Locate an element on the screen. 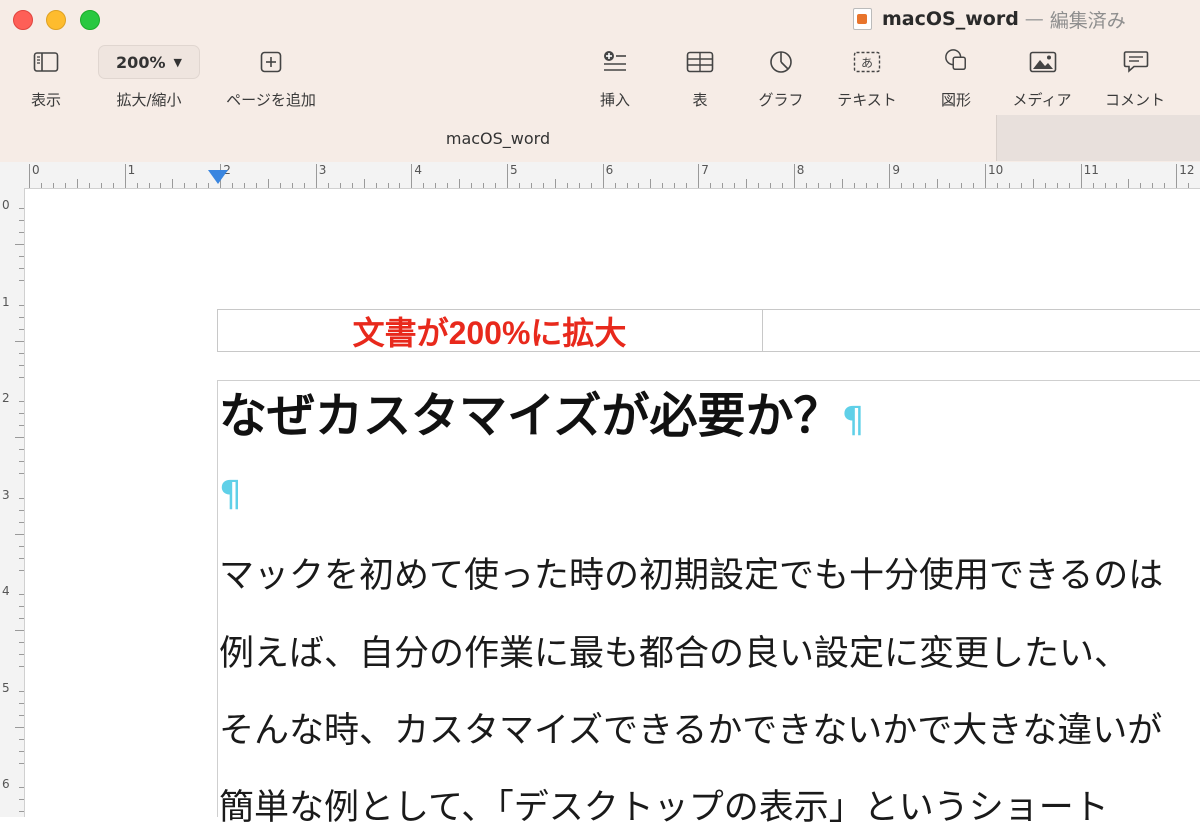 The height and width of the screenshot is (830, 1200). zoom-label: 拡大/縮小 is located at coordinates (149, 100).